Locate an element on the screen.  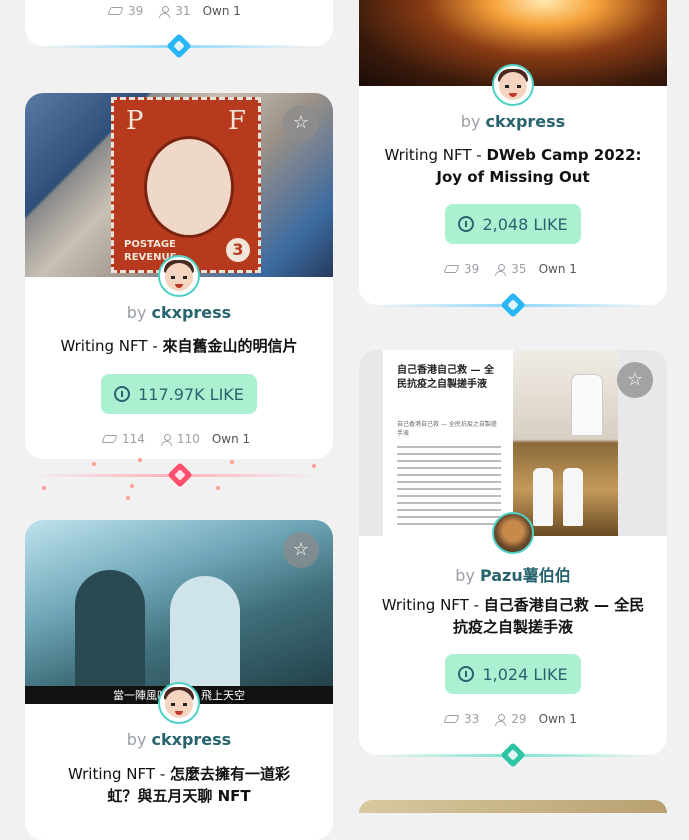
stamp-postage: POSTAGE is located at coordinates (150, 244).